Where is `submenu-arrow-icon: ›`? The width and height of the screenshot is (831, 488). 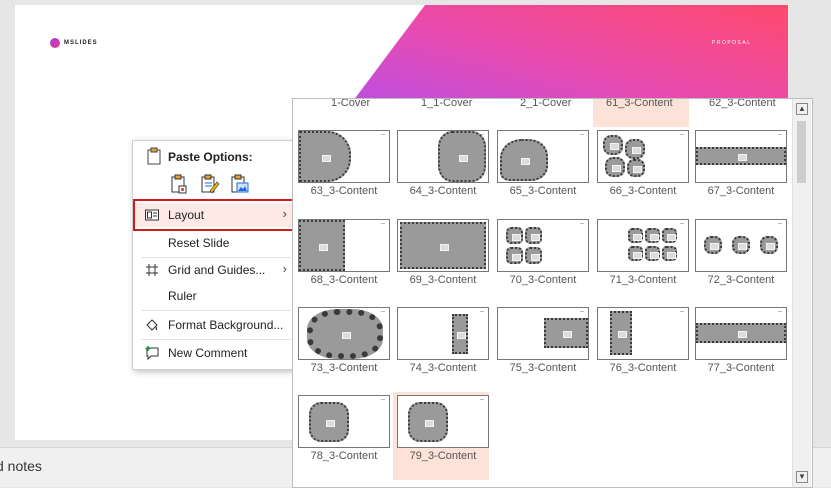 submenu-arrow-icon: › is located at coordinates (284, 268).